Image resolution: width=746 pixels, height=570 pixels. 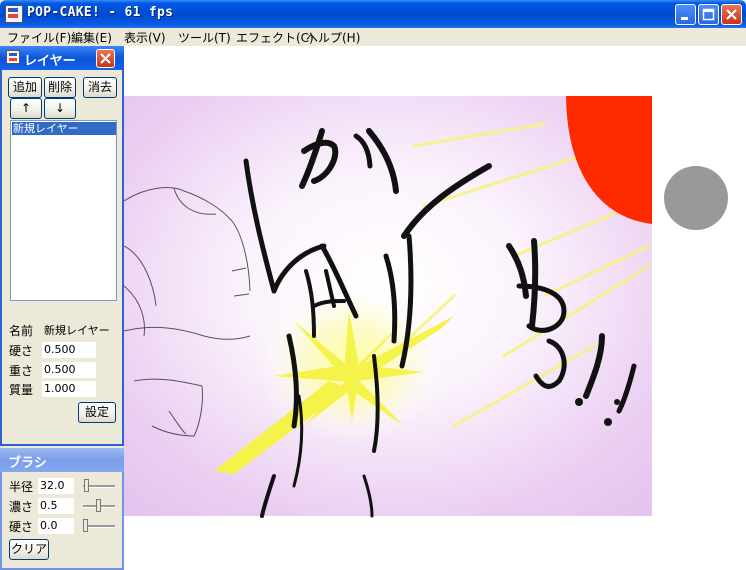 What do you see at coordinates (21, 487) in the screenshot?
I see `radius-label: 半径` at bounding box center [21, 487].